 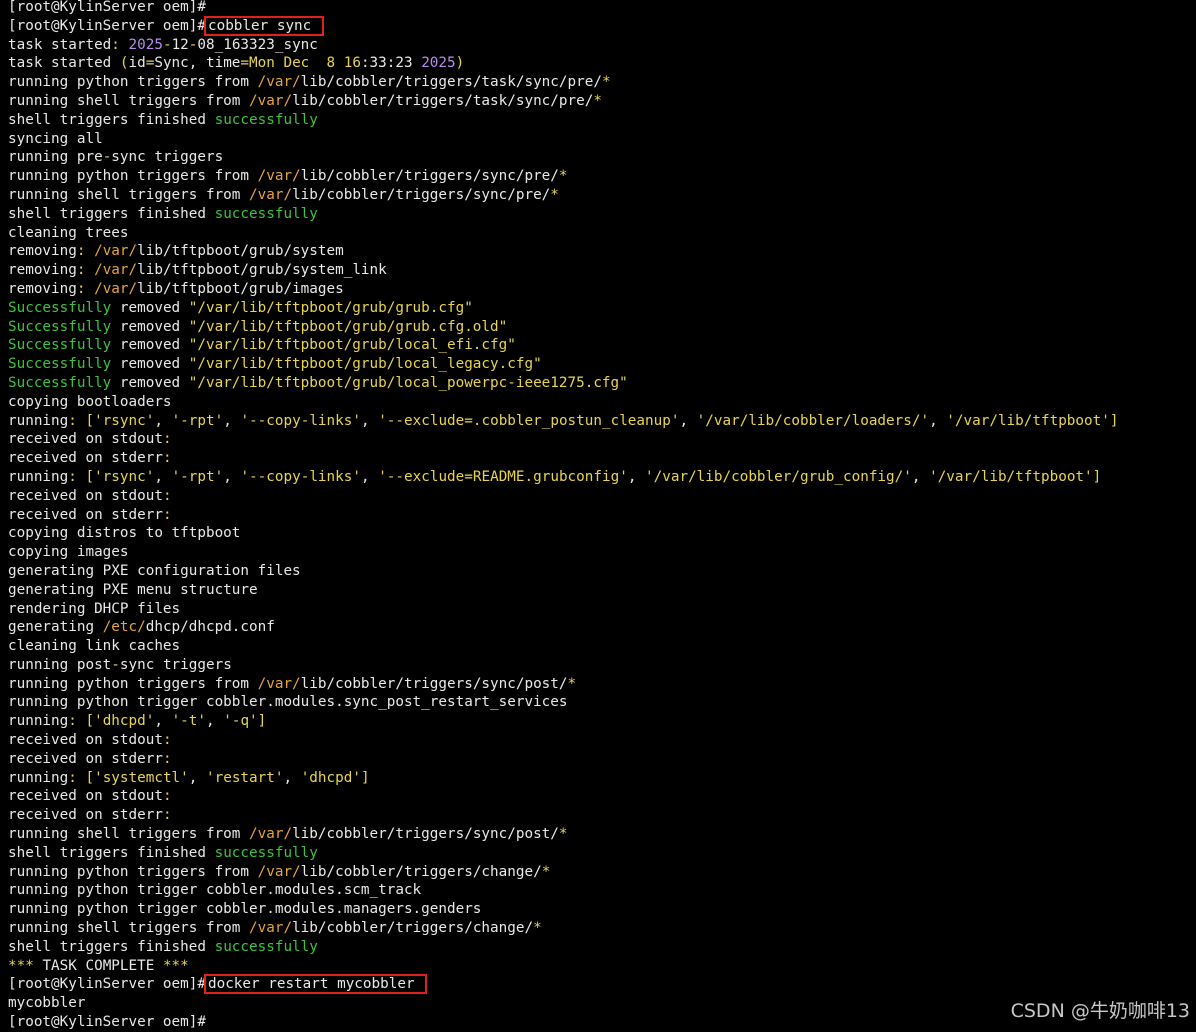 I want to click on highlighted-command: docker restart mycobbler, so click(x=315, y=984).